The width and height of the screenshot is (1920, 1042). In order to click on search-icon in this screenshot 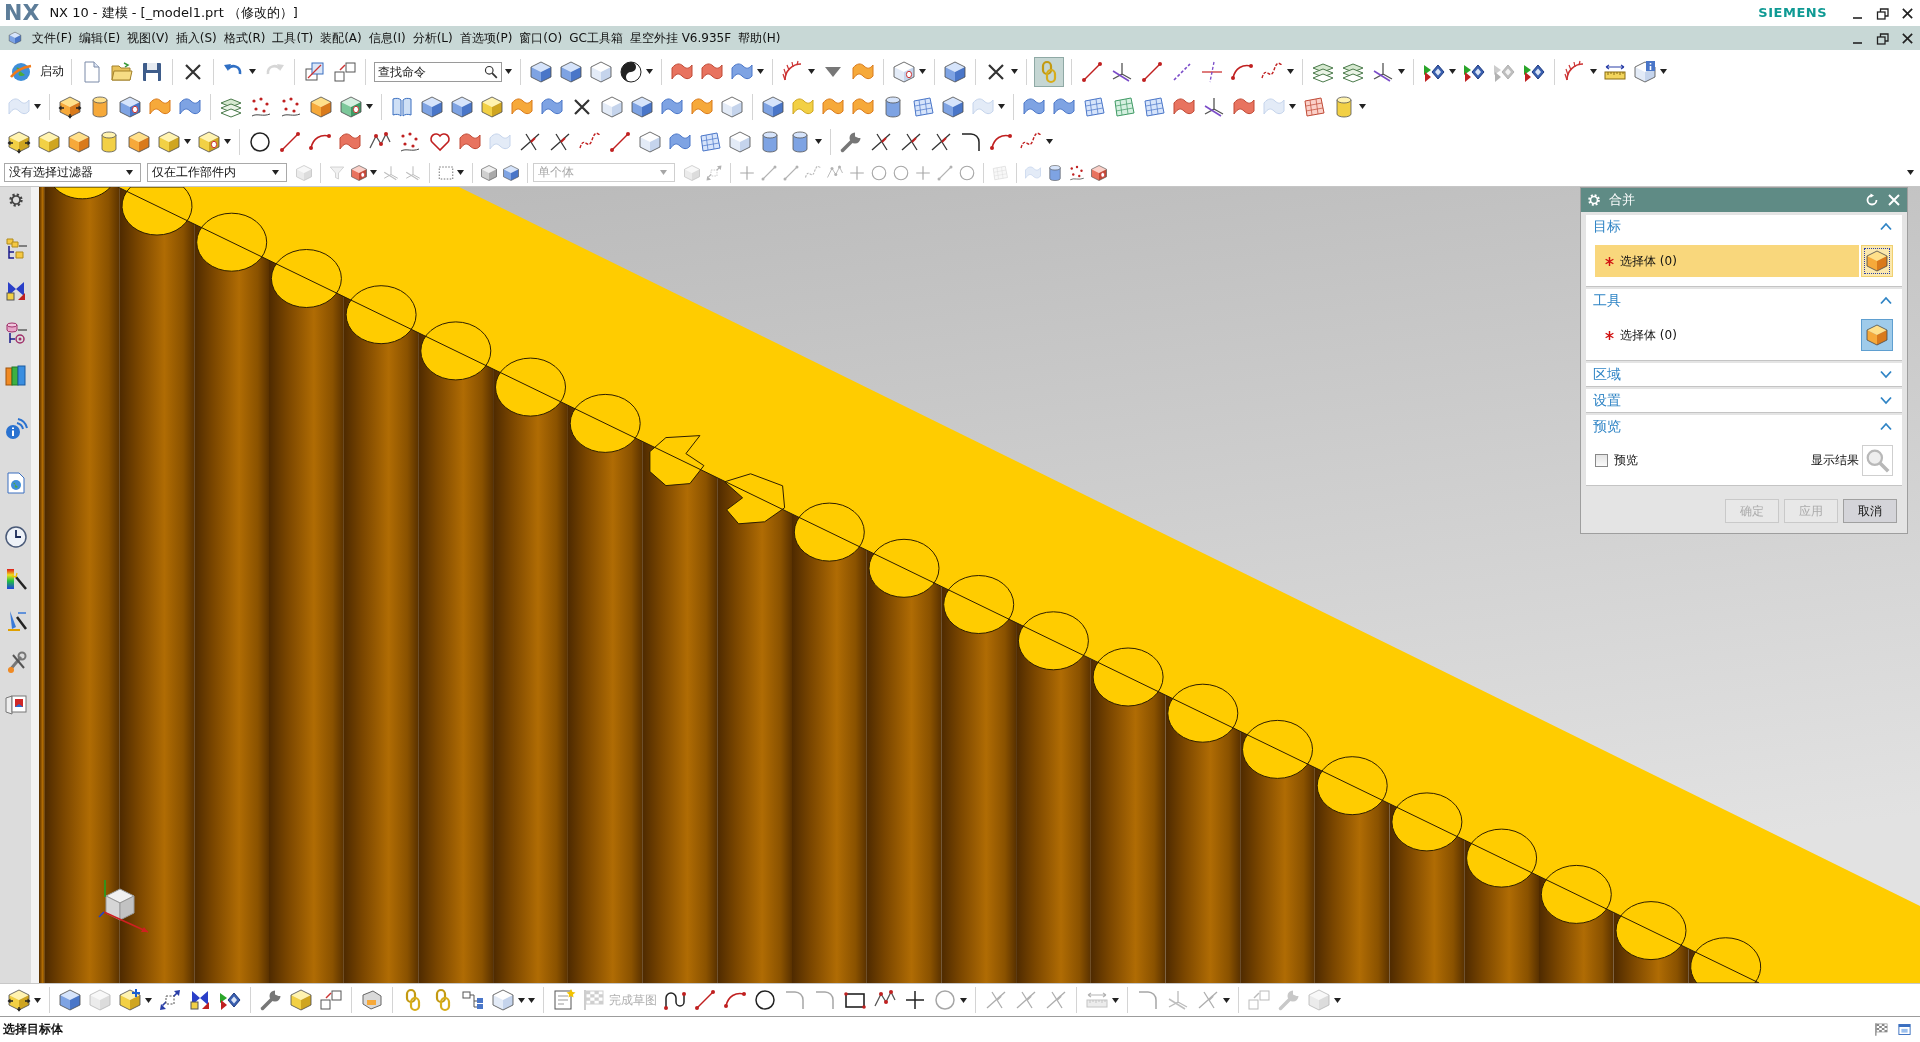, I will do `click(491, 71)`.